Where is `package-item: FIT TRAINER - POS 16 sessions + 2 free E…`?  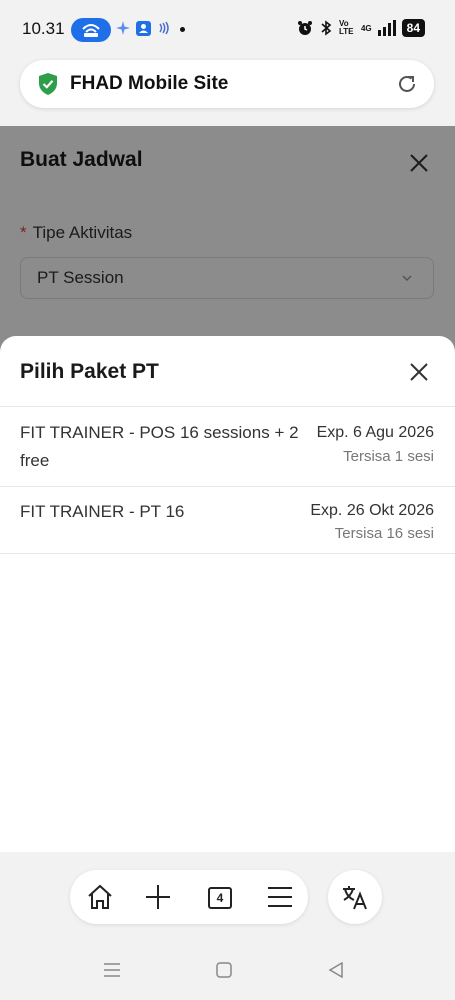 package-item: FIT TRAINER - POS 16 sessions + 2 free E… is located at coordinates (227, 446).